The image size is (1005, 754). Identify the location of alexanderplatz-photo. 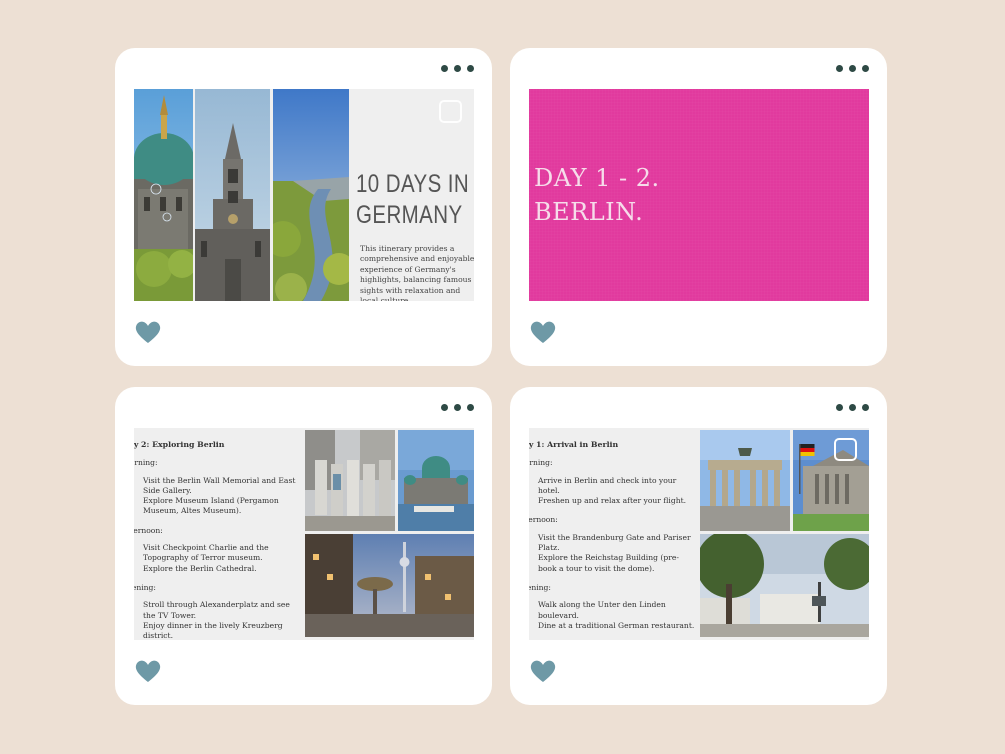
(389, 585).